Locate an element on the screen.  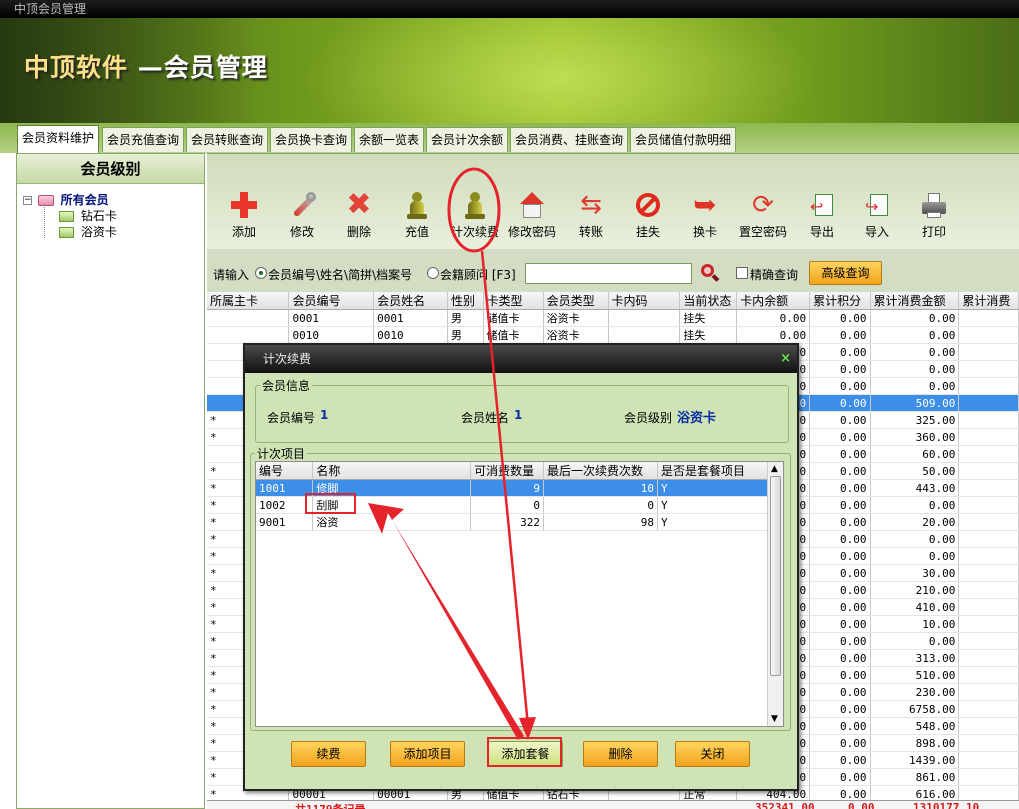
table-row: 0010 0010 男储值卡 浴资卡 挂失 0.00 0.00 0.00 is located at coordinates (613, 335).